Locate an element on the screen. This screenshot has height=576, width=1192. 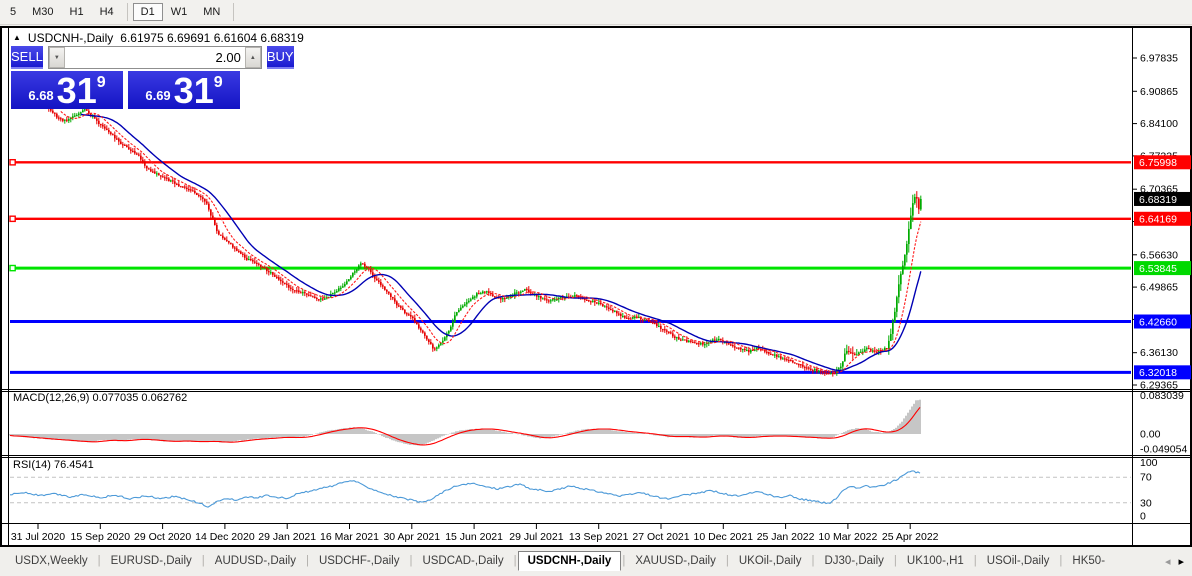
price-tick-label: 6.49865 is located at coordinates (1159, 288).